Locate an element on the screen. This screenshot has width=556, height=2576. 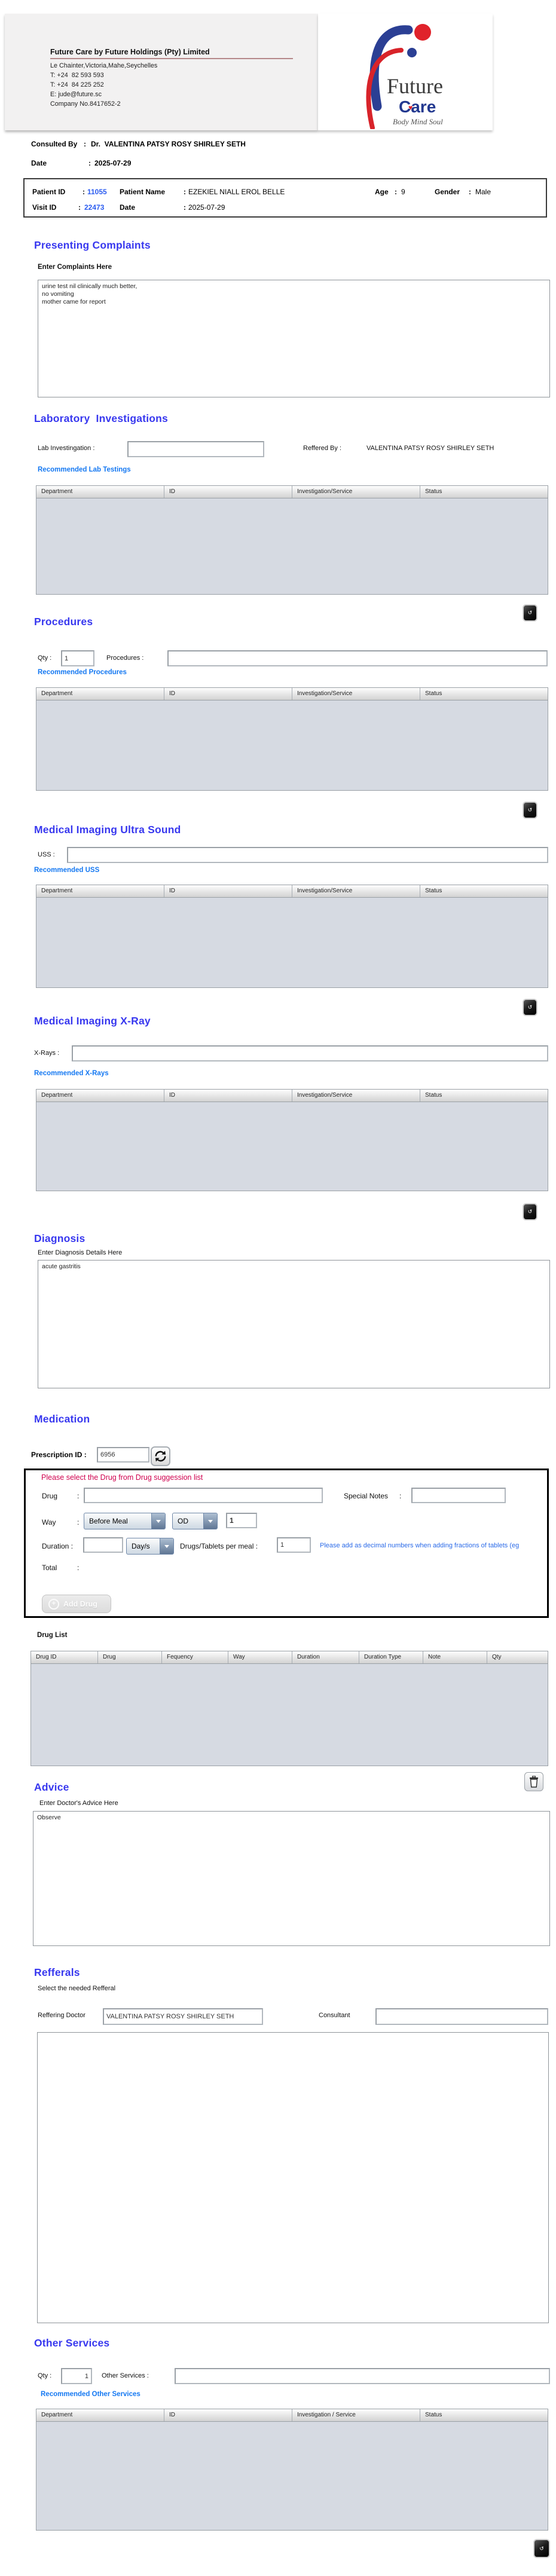
add-drug-label: Add Drug is located at coordinates (80, 1603).